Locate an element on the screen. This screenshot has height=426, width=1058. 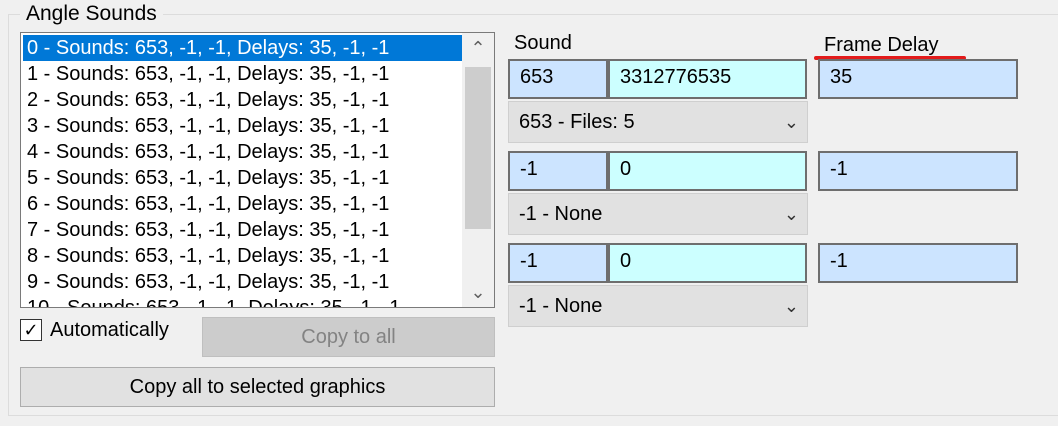
sound-value-field-2: 0 is located at coordinates (707, 171).